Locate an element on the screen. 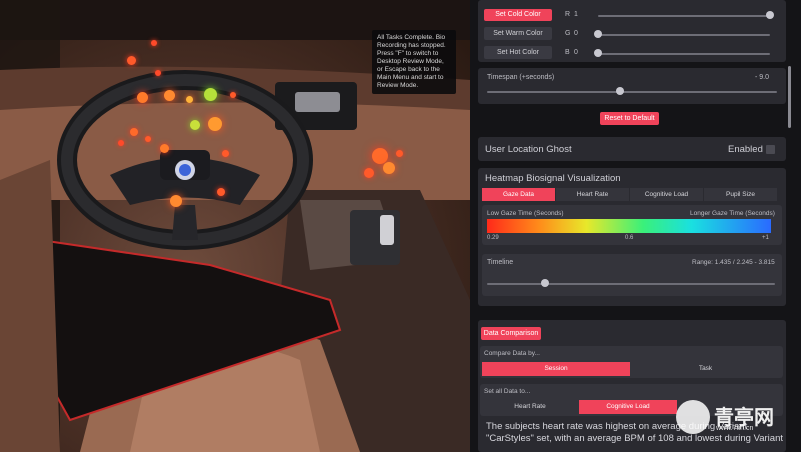  gradient-mid-value: 0.6 is located at coordinates (629, 238).